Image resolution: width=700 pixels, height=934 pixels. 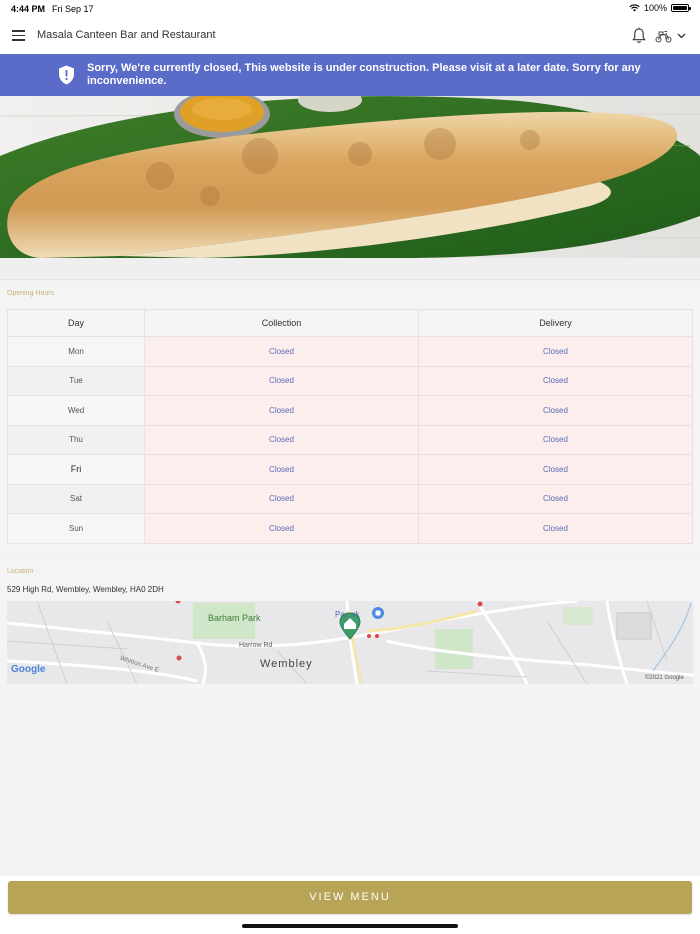 I want to click on day-cell: Sun, so click(x=76, y=528).